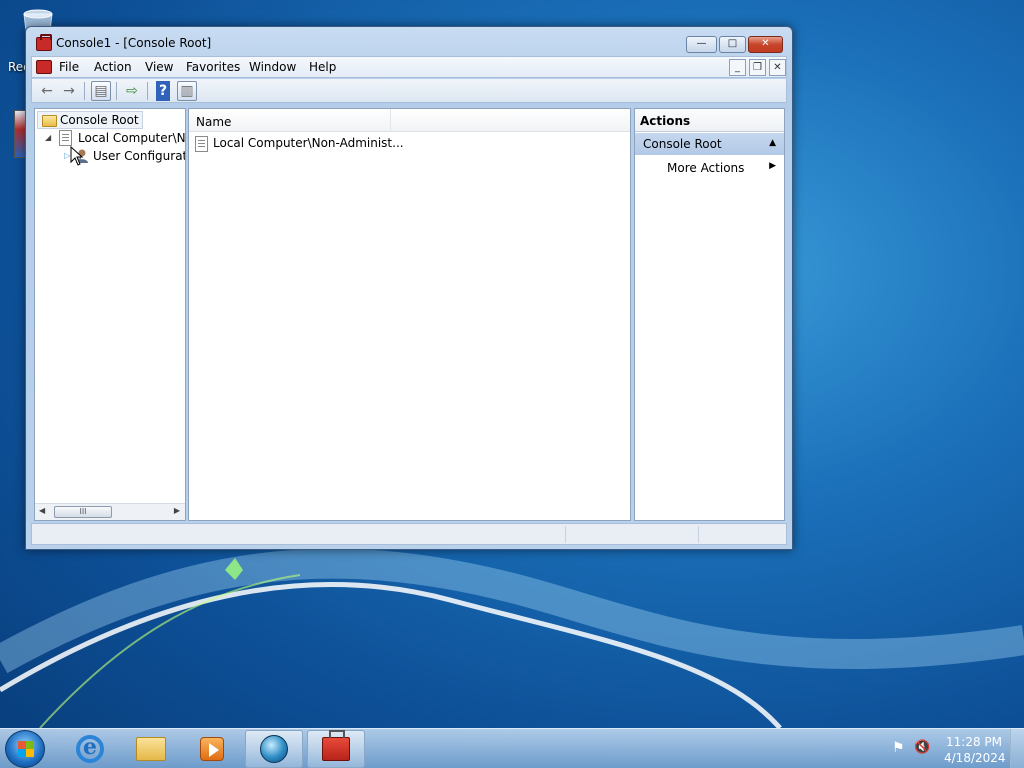 The width and height of the screenshot is (1024, 768). What do you see at coordinates (77, 156) in the screenshot?
I see `mouse-cursor-icon` at bounding box center [77, 156].